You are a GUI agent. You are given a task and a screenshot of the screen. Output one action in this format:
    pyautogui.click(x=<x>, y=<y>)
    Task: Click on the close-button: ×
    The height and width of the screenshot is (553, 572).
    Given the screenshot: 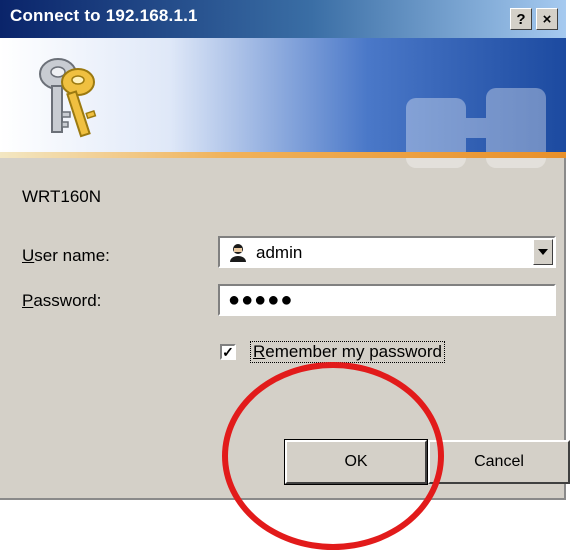 What is the action you would take?
    pyautogui.click(x=547, y=19)
    